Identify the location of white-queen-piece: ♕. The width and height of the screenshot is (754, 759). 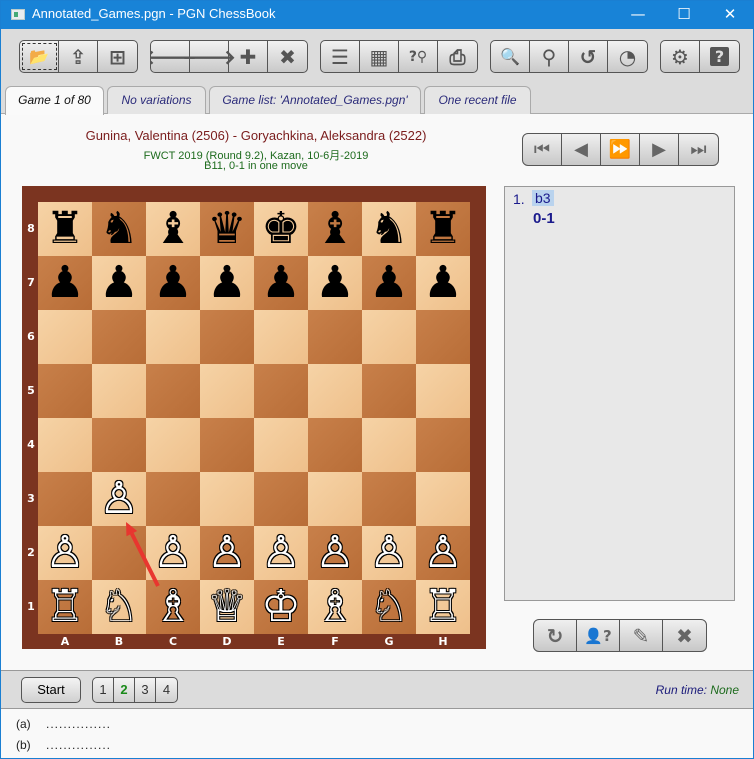
(226, 607).